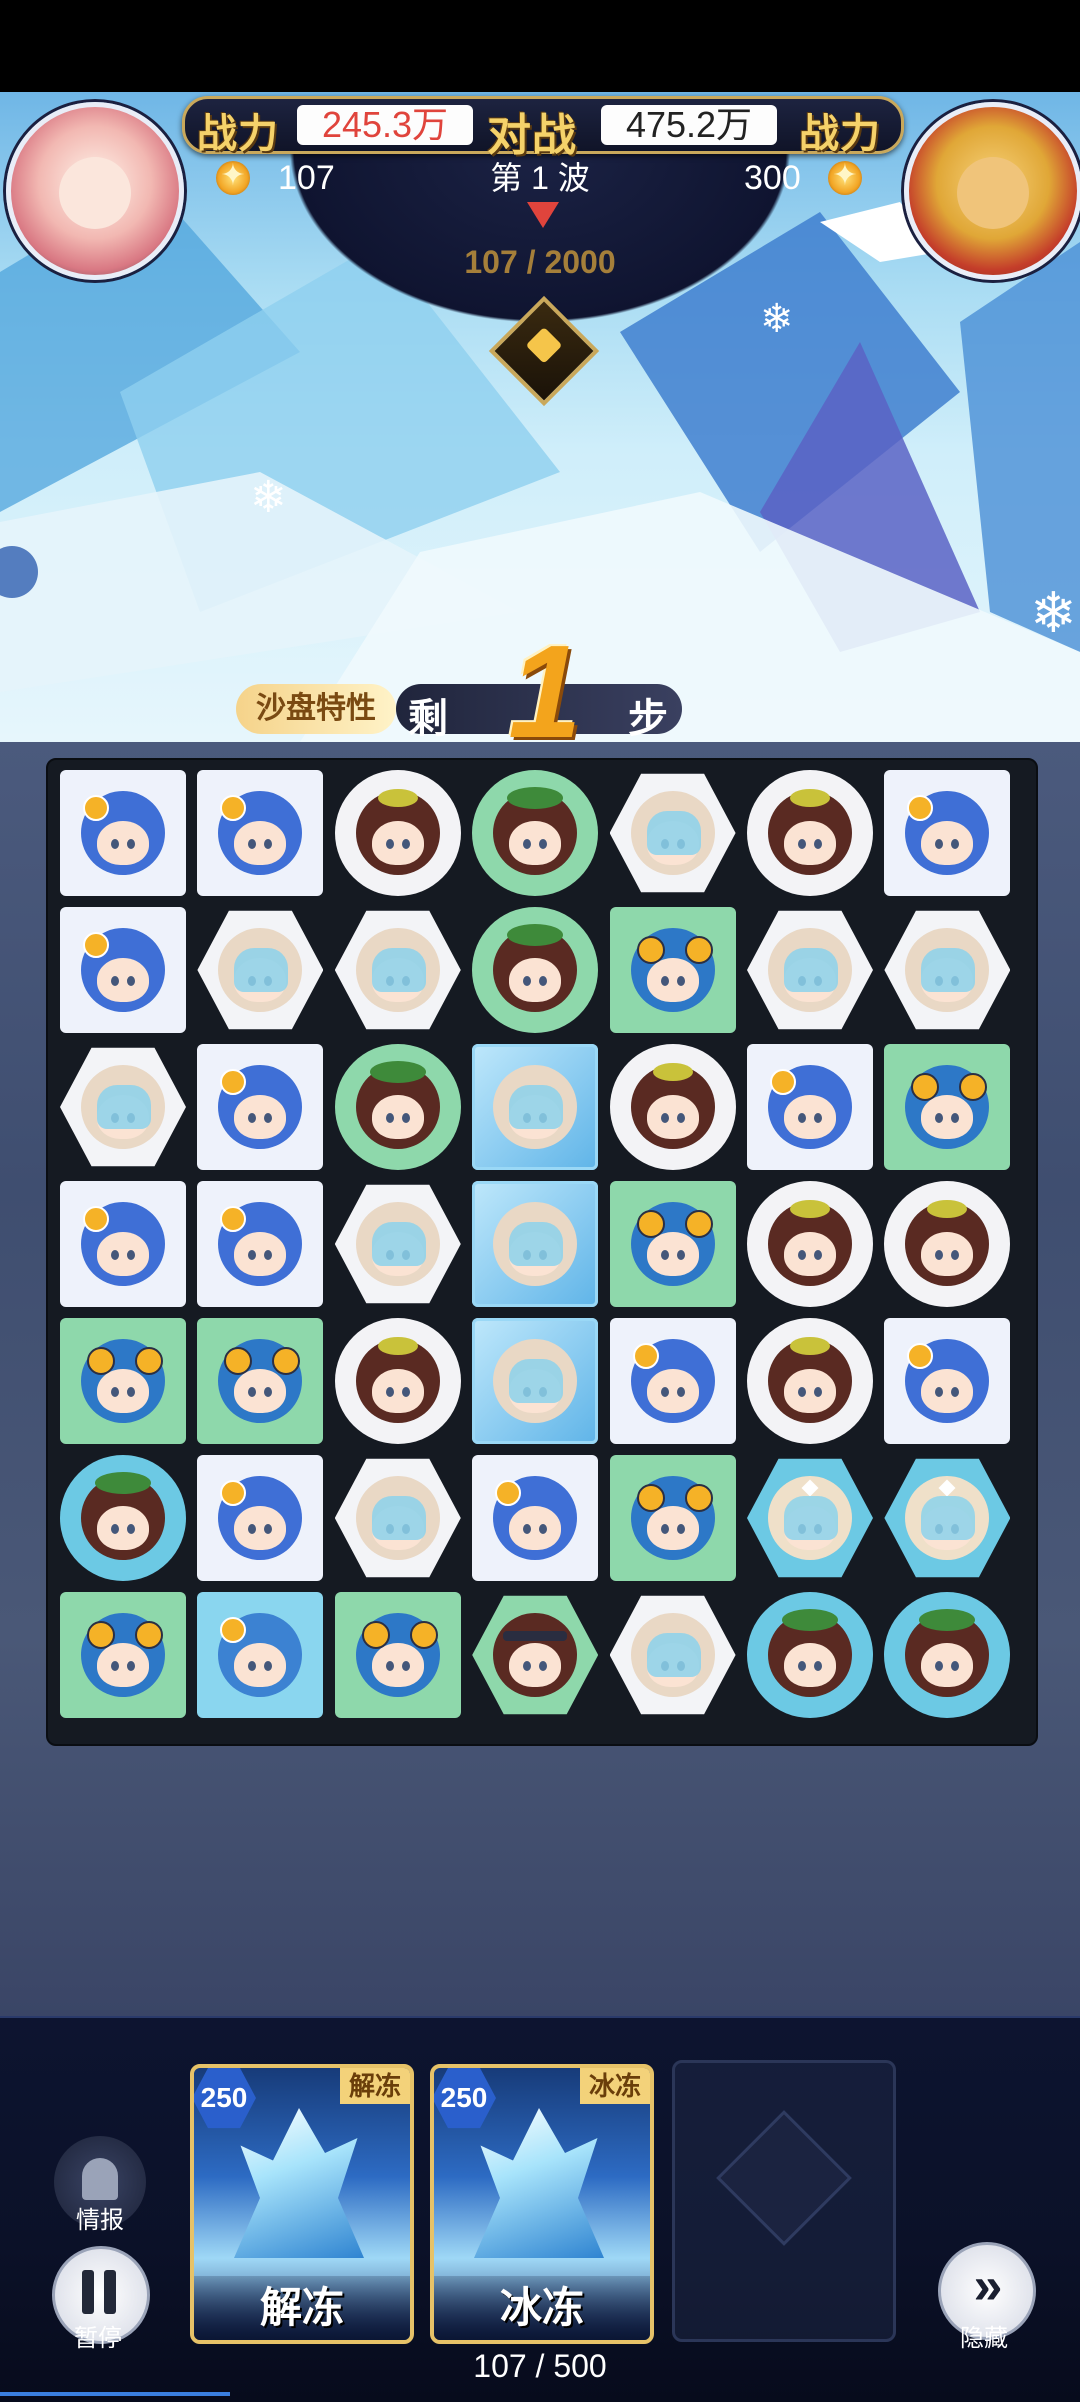  Describe the element at coordinates (95, 191) in the screenshot. I see `player-avatar` at that location.